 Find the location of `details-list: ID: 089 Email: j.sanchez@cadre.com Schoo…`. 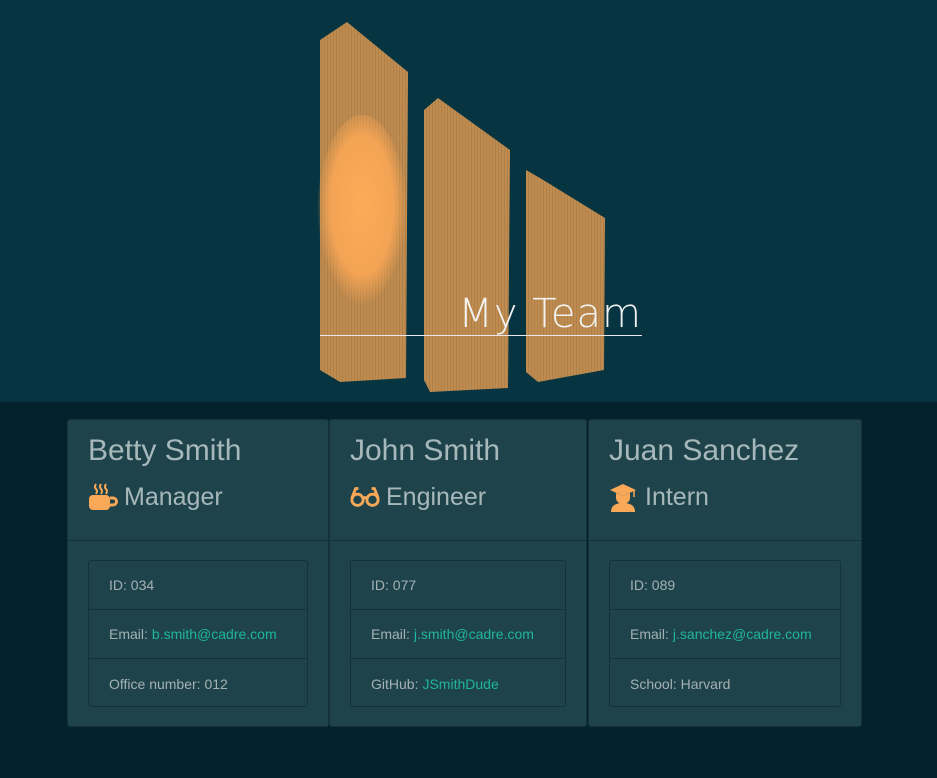

details-list: ID: 089 Email: j.sanchez@cadre.com Schoo… is located at coordinates (725, 633).